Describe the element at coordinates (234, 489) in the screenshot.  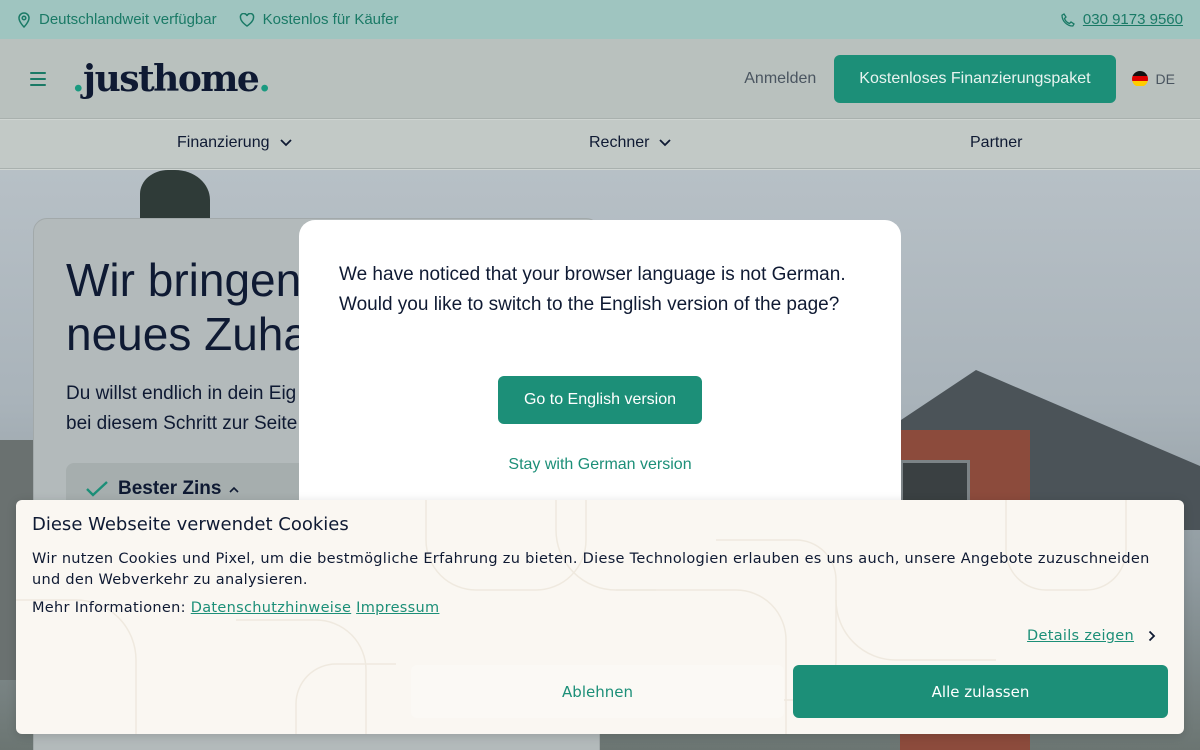
I see `chevron-up-icon` at that location.